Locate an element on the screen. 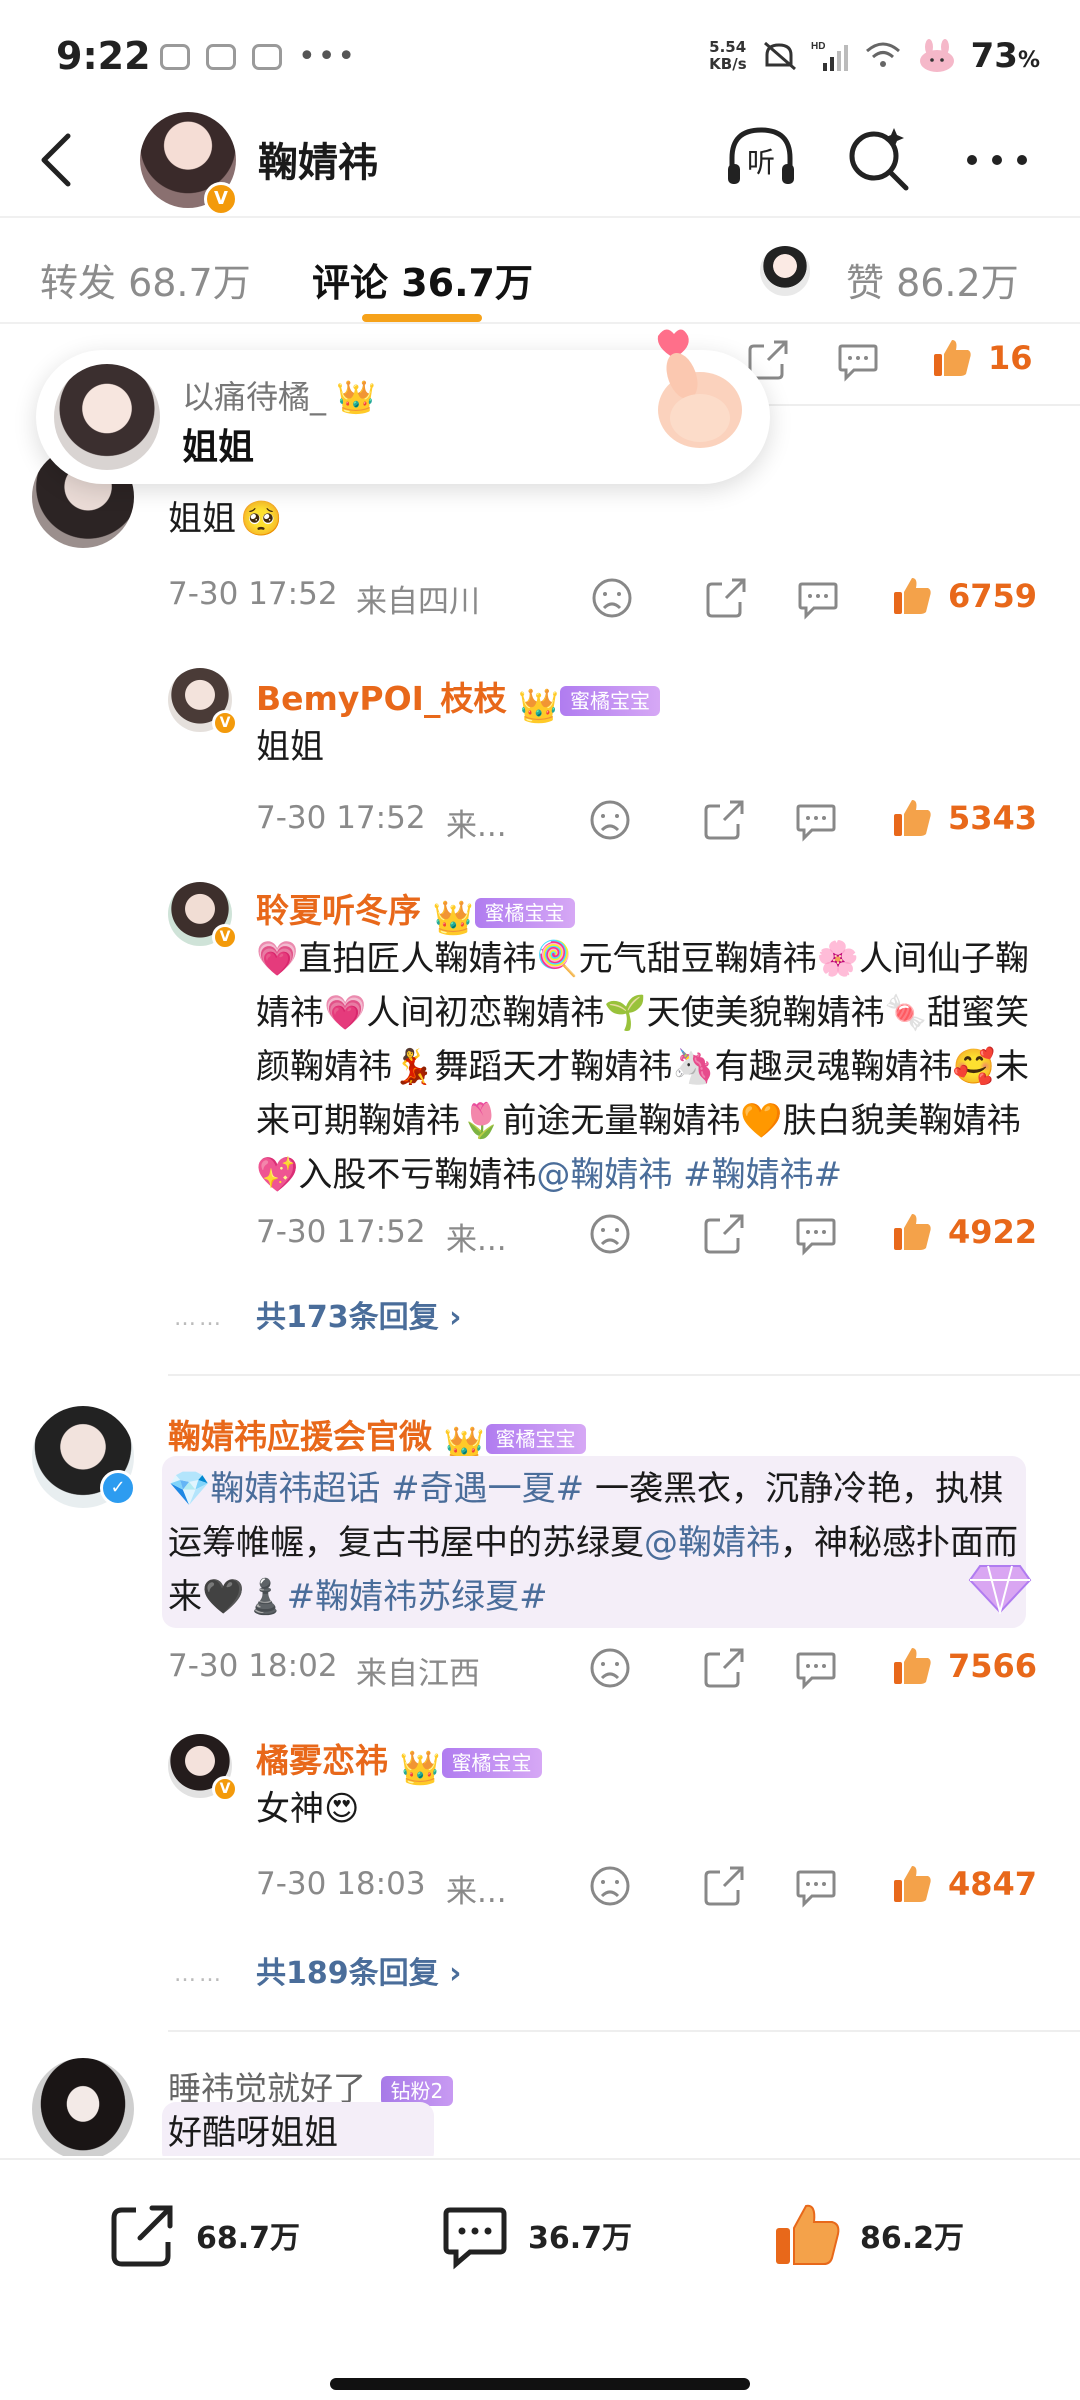 Image resolution: width=1080 pixels, height=2400 pixels. commenter-avatar is located at coordinates (83, 2107).